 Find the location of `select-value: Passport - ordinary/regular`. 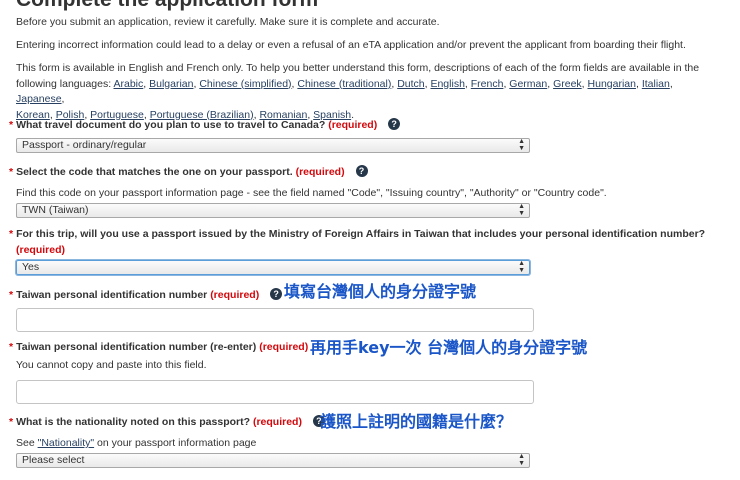

select-value: Passport - ordinary/regular is located at coordinates (84, 145).